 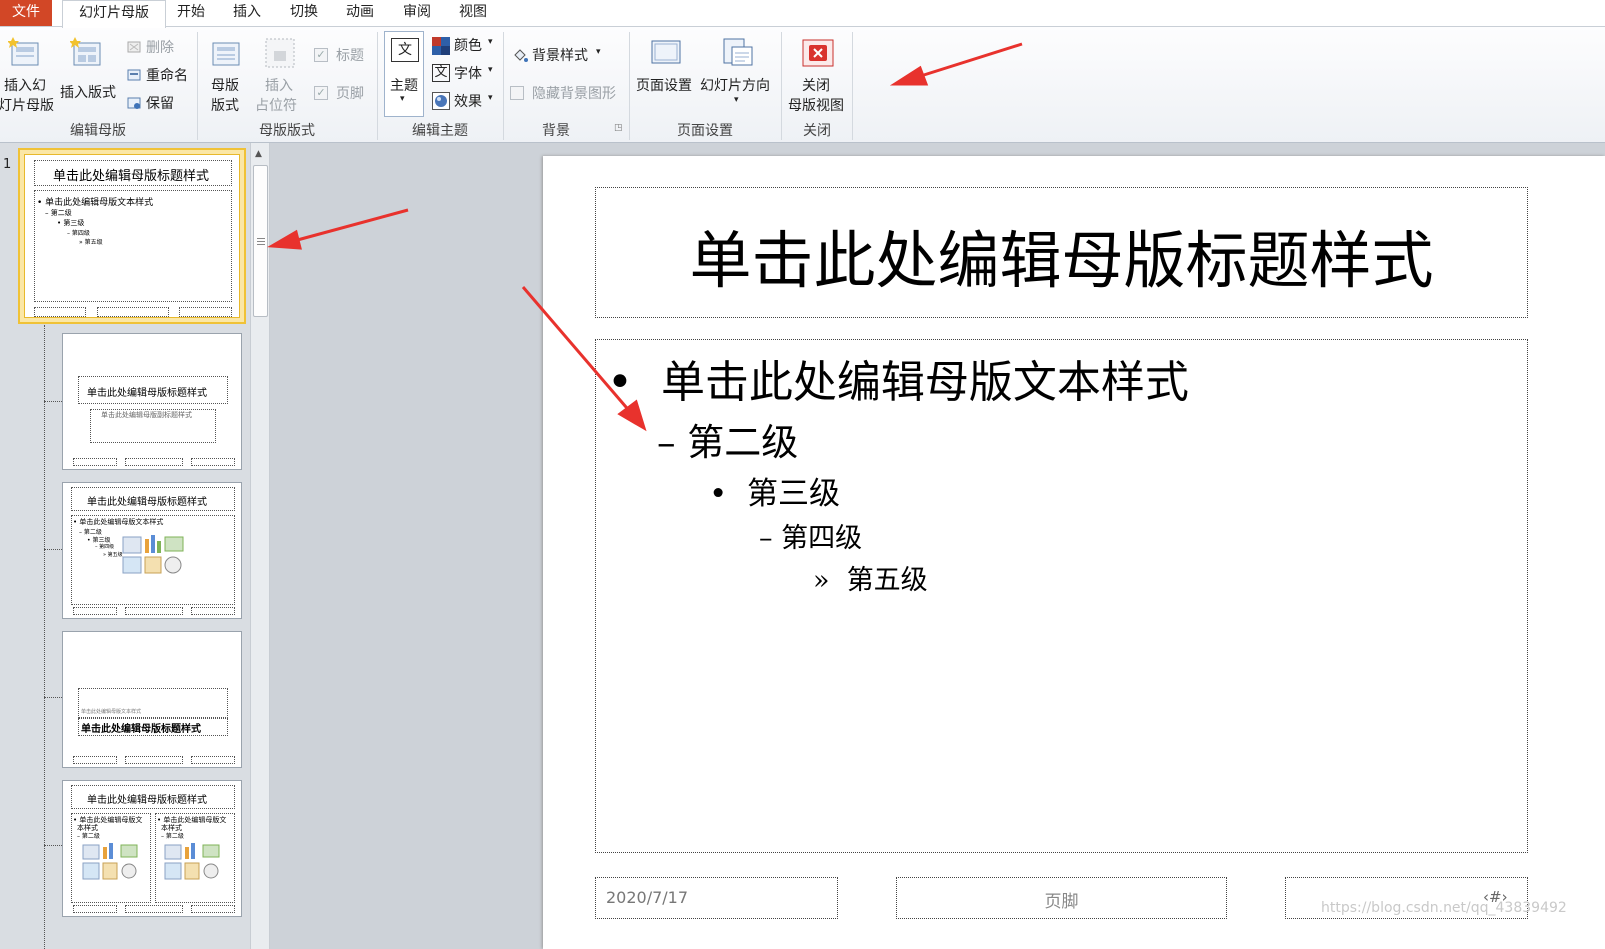 What do you see at coordinates (577, 350) in the screenshot?
I see `arrow-to-body-text` at bounding box center [577, 350].